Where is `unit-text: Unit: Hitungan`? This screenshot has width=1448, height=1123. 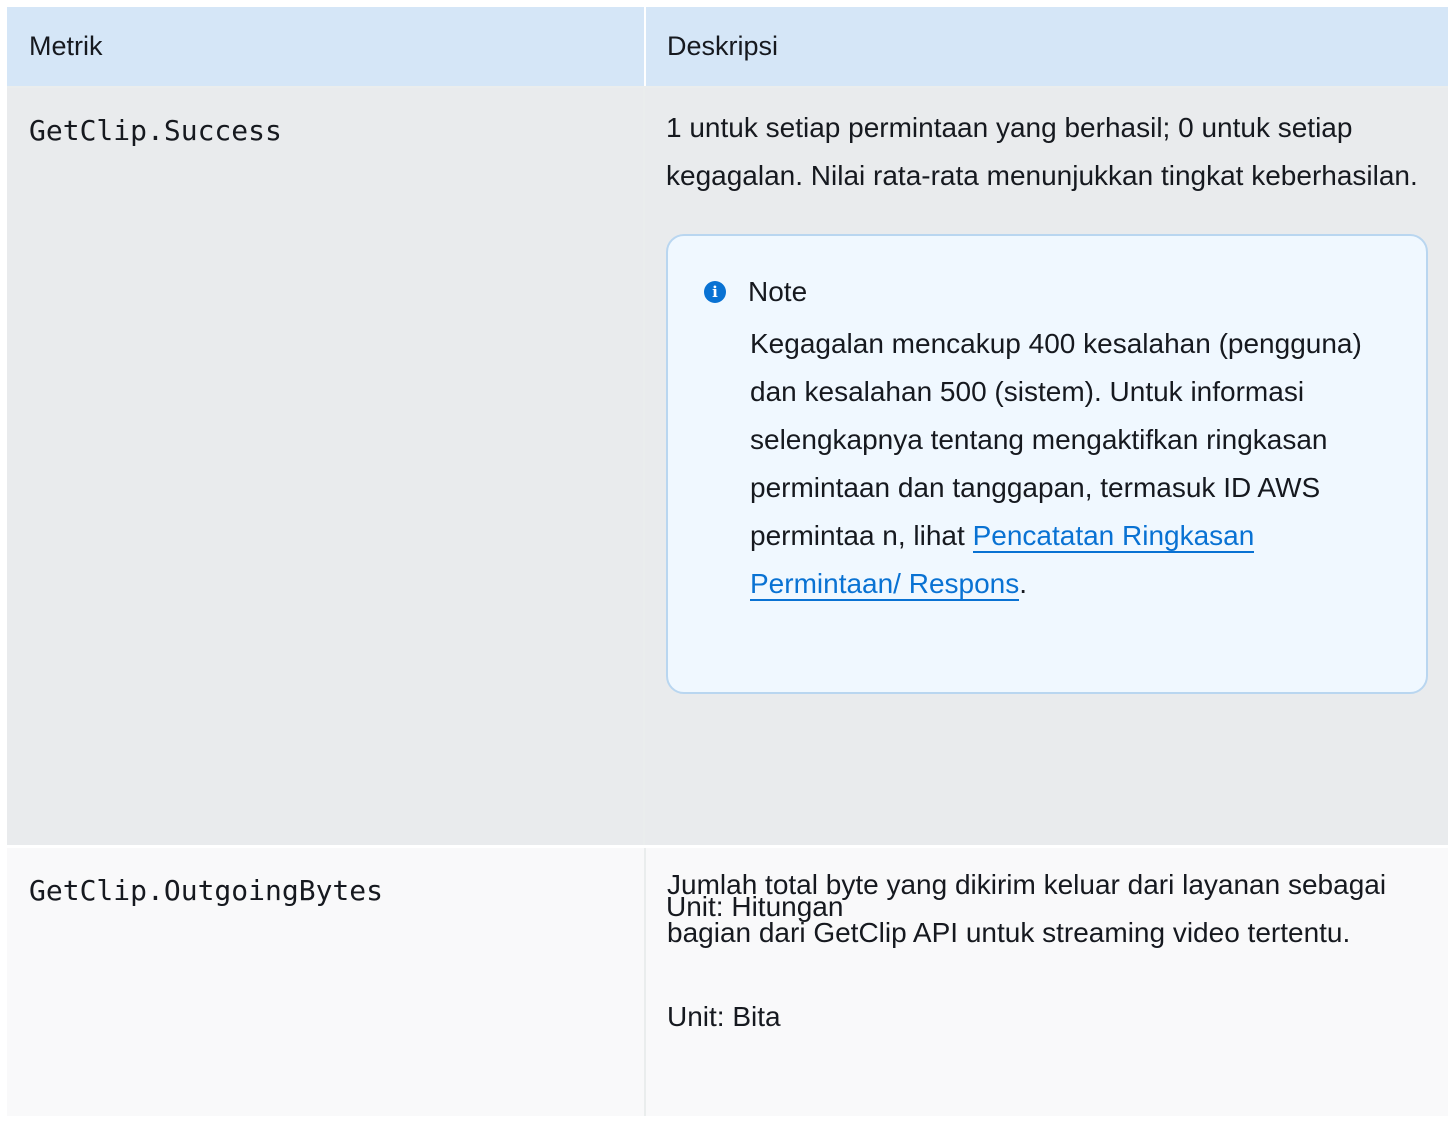
unit-text: Unit: Hitungan is located at coordinates (755, 906).